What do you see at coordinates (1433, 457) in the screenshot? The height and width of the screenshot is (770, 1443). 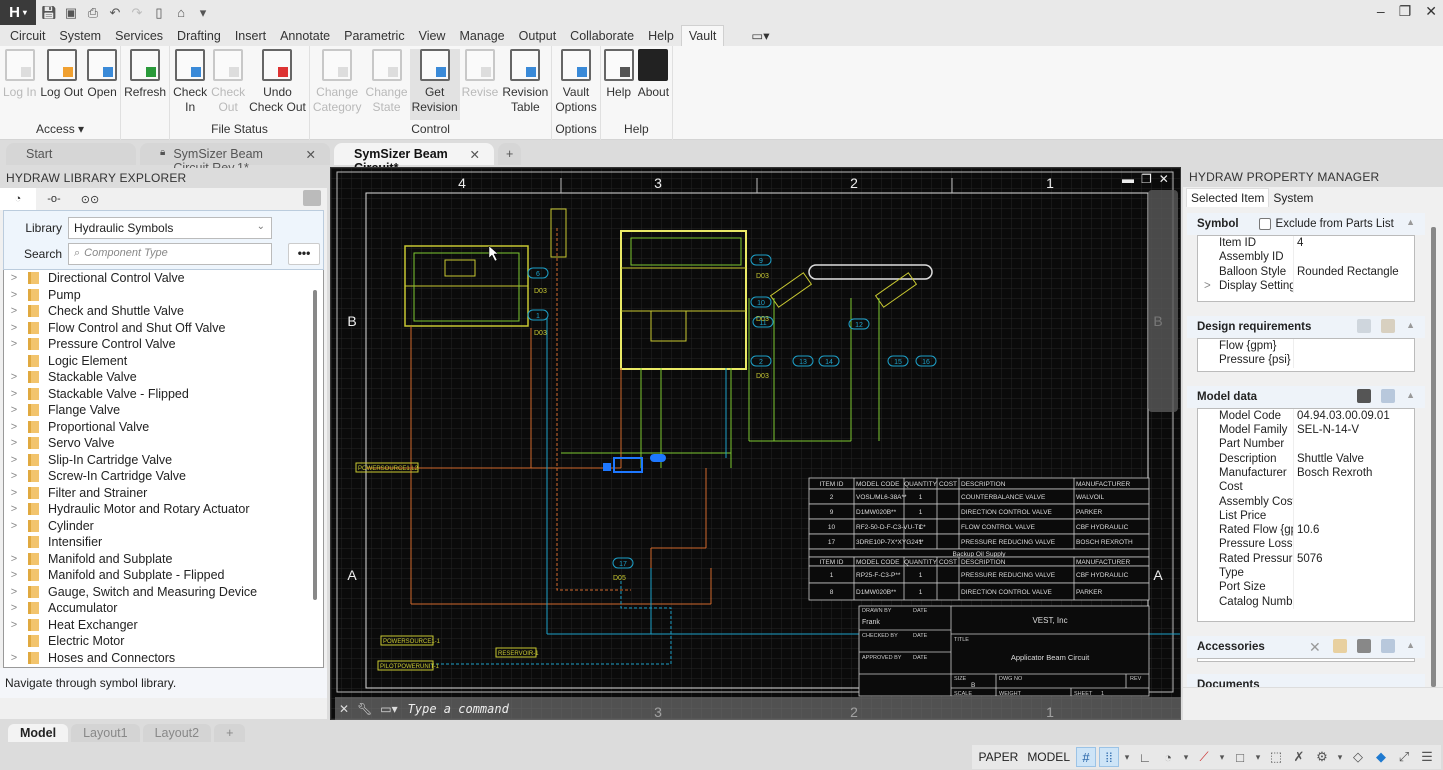 I see `property-scrollbar` at bounding box center [1433, 457].